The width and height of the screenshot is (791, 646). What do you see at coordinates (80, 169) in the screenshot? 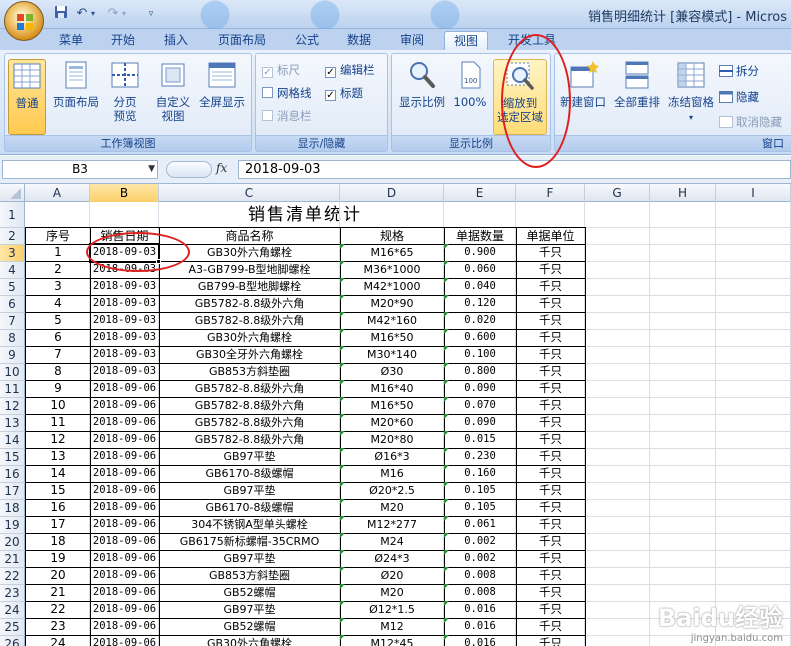
I see `name-box: B3 ▼` at bounding box center [80, 169].